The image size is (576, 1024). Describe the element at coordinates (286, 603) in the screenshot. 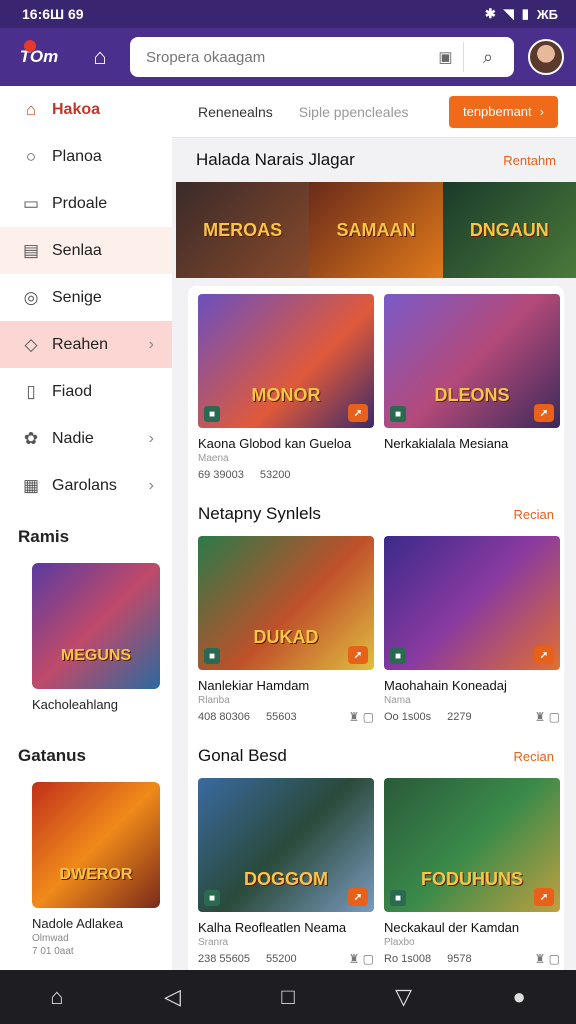

I see `game-art: DUKAD ■ ➚` at that location.